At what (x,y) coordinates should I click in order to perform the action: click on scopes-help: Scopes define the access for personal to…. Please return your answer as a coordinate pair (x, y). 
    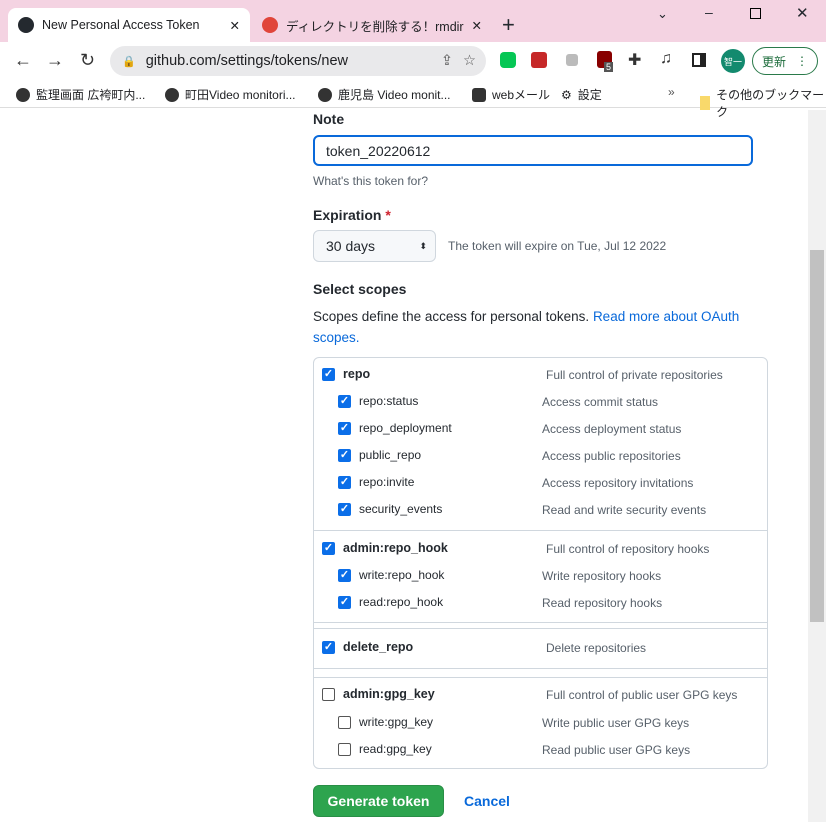
    Looking at the image, I should click on (526, 327).